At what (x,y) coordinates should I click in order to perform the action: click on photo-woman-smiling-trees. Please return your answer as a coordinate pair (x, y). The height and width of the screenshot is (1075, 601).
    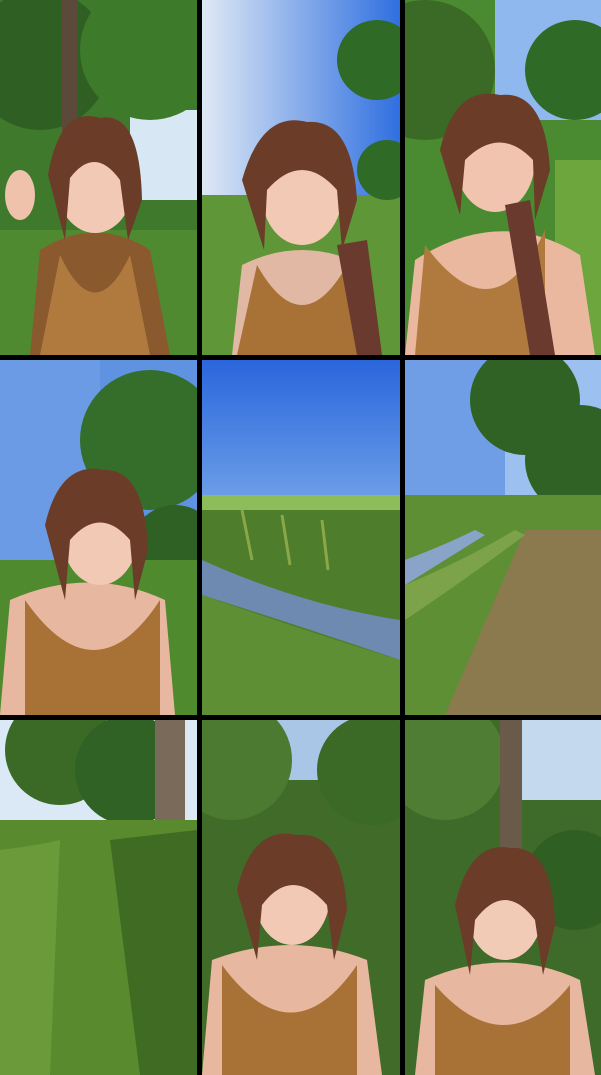
    Looking at the image, I should click on (503, 177).